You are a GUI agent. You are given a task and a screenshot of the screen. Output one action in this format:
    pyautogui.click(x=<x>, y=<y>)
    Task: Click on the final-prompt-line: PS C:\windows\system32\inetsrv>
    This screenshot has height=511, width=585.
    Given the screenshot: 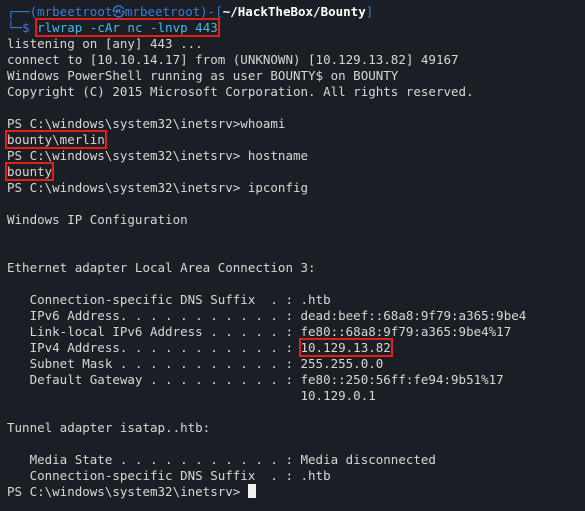 What is the action you would take?
    pyautogui.click(x=296, y=492)
    